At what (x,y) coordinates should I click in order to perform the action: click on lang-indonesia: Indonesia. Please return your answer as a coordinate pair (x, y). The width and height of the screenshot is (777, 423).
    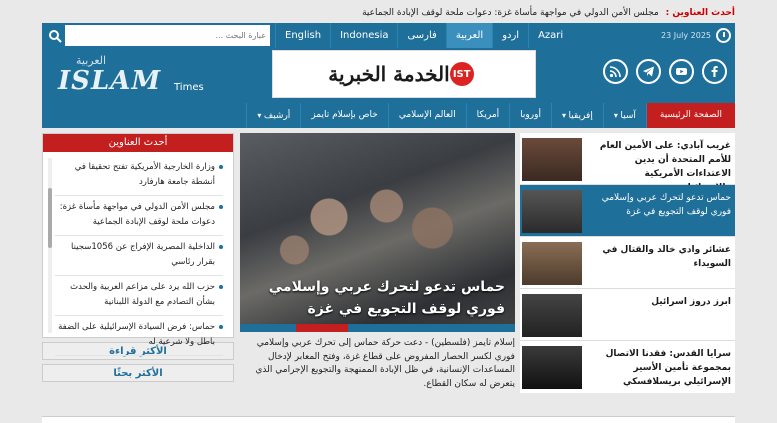
    Looking at the image, I should click on (363, 35).